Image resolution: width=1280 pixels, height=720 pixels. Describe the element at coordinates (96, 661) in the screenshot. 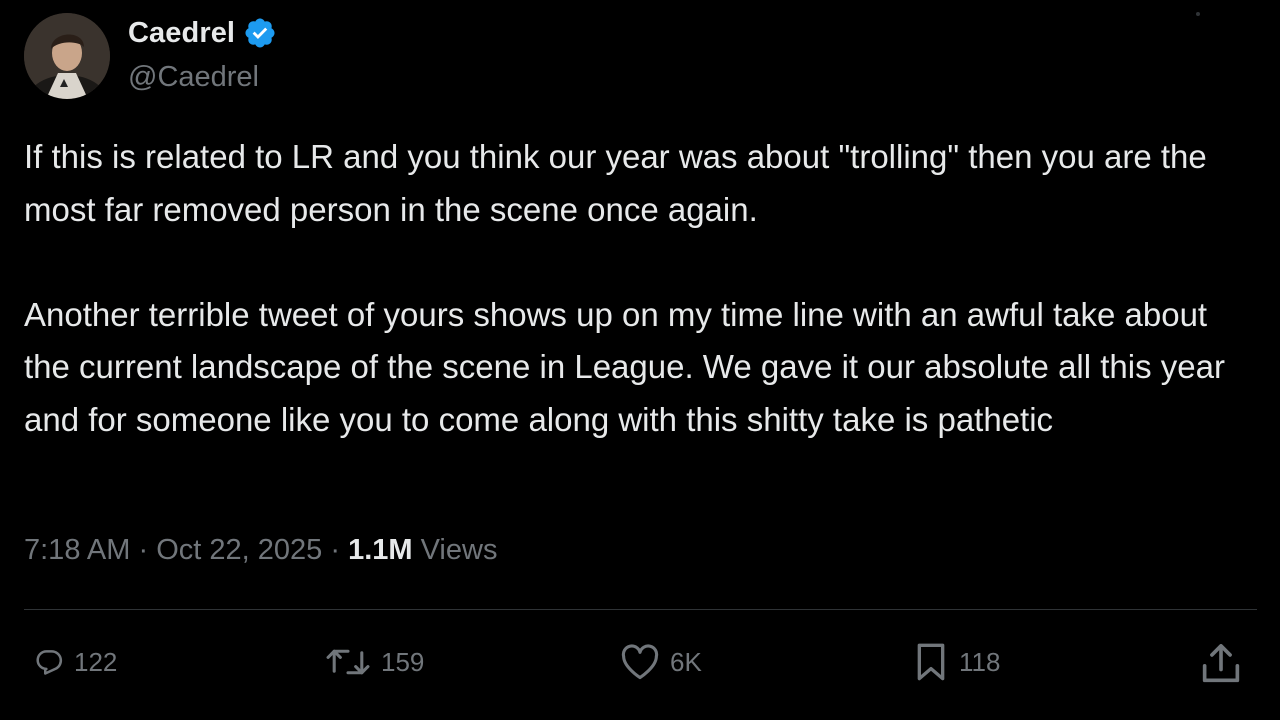

I see `reply-count: 122` at that location.